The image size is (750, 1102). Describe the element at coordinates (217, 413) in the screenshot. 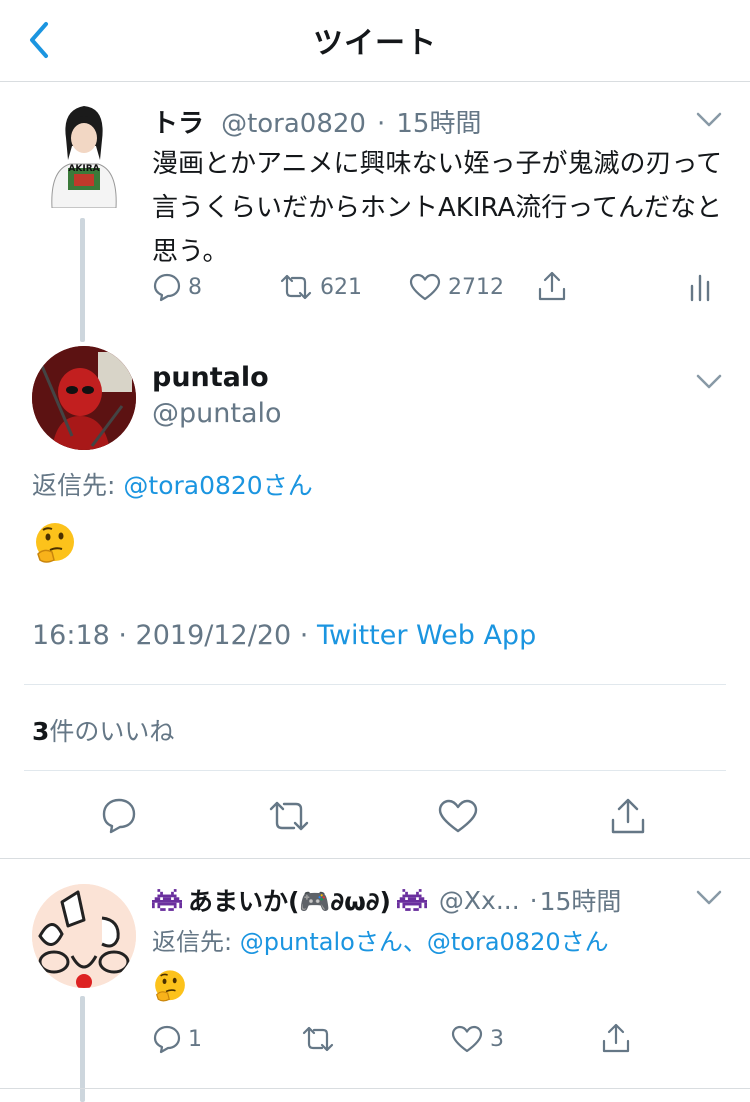

I see `handle: @puntalo` at that location.